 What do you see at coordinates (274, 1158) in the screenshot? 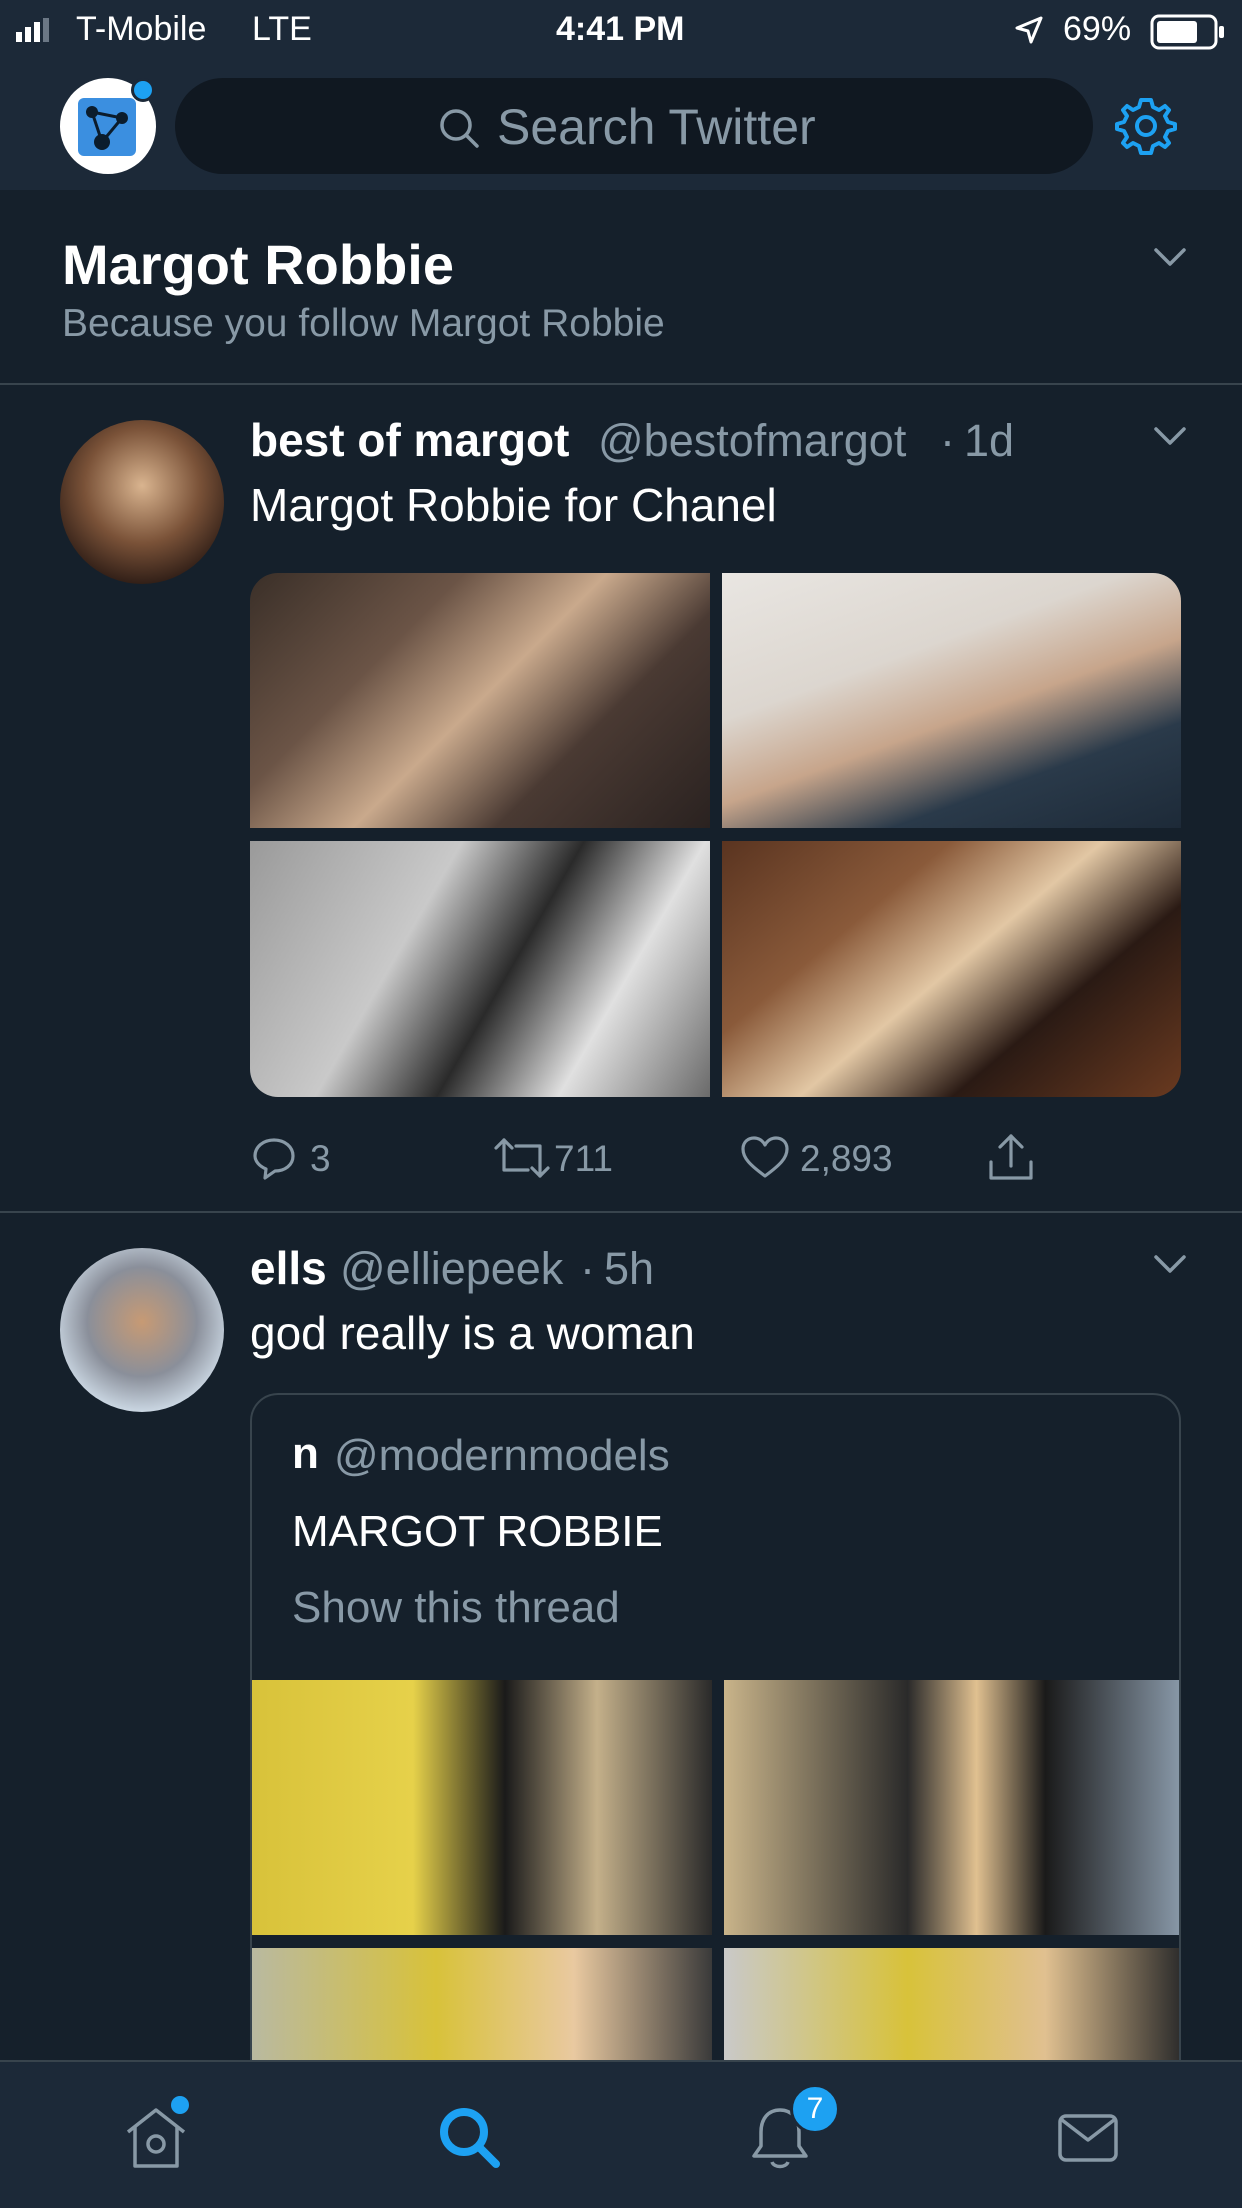
I see `reply-icon` at bounding box center [274, 1158].